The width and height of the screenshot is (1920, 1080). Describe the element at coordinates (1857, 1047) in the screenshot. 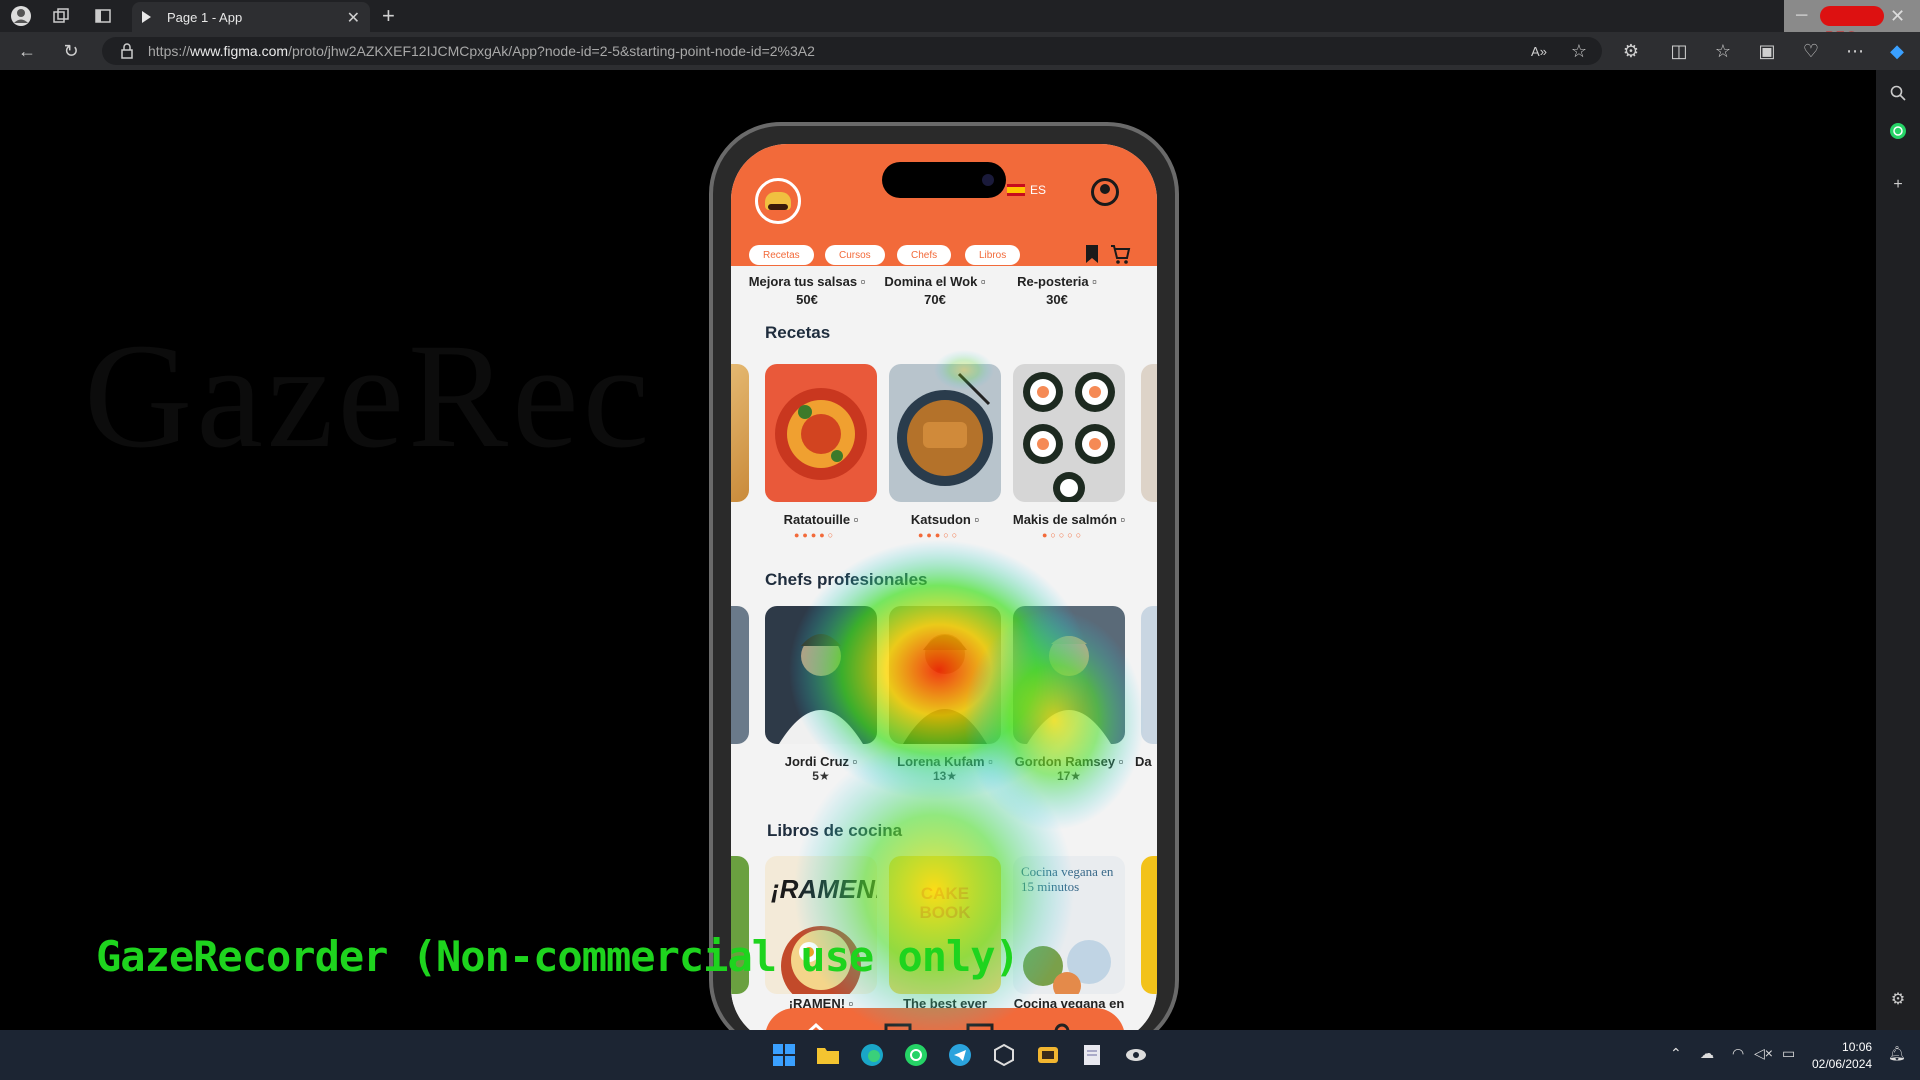

I see `clock-time: 10:06` at that location.